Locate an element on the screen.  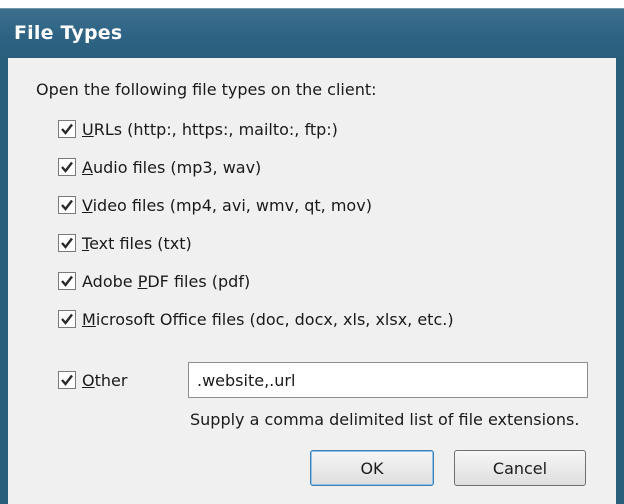
checkbox-pdf is located at coordinates (67, 281).